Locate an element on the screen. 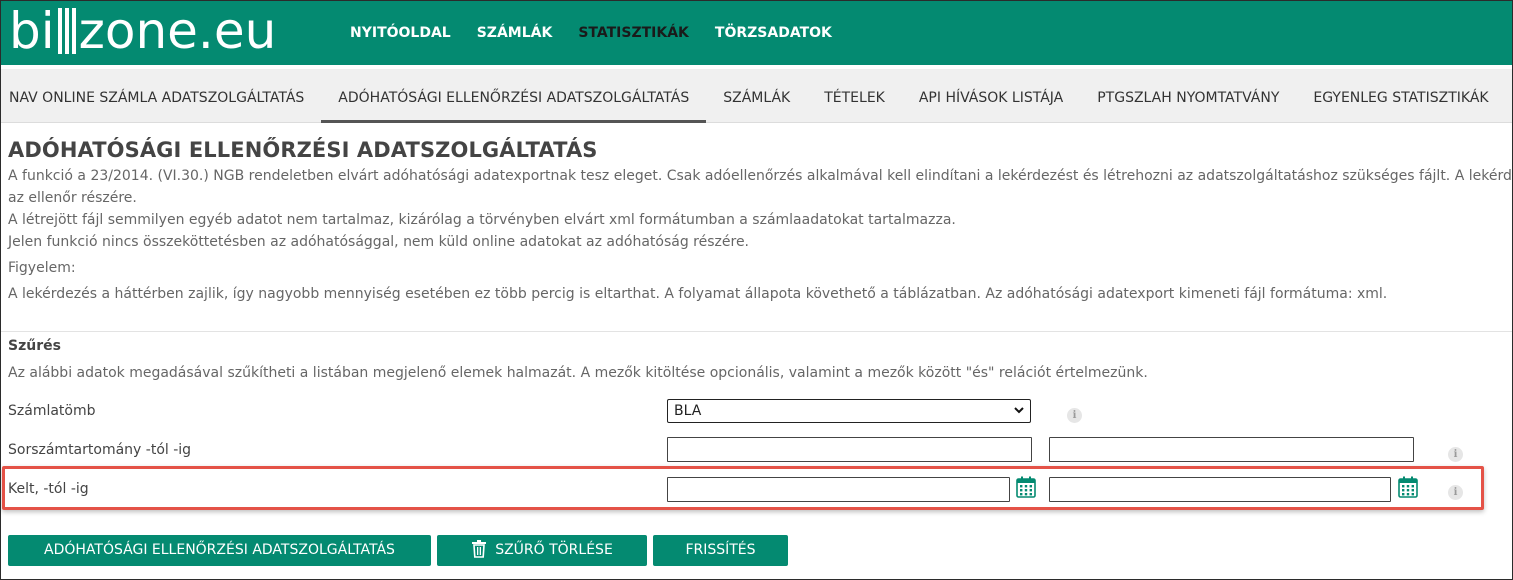  invoice-block-label: Számlatömb is located at coordinates (52, 411).